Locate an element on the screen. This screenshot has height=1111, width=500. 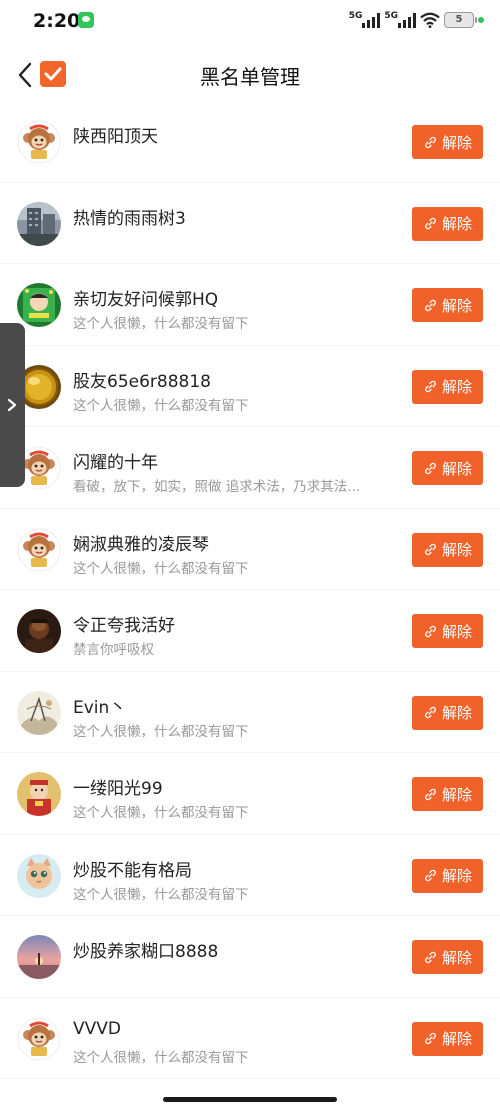
status-bar: 2:20 5G 5G 5 is located at coordinates (250, 22).